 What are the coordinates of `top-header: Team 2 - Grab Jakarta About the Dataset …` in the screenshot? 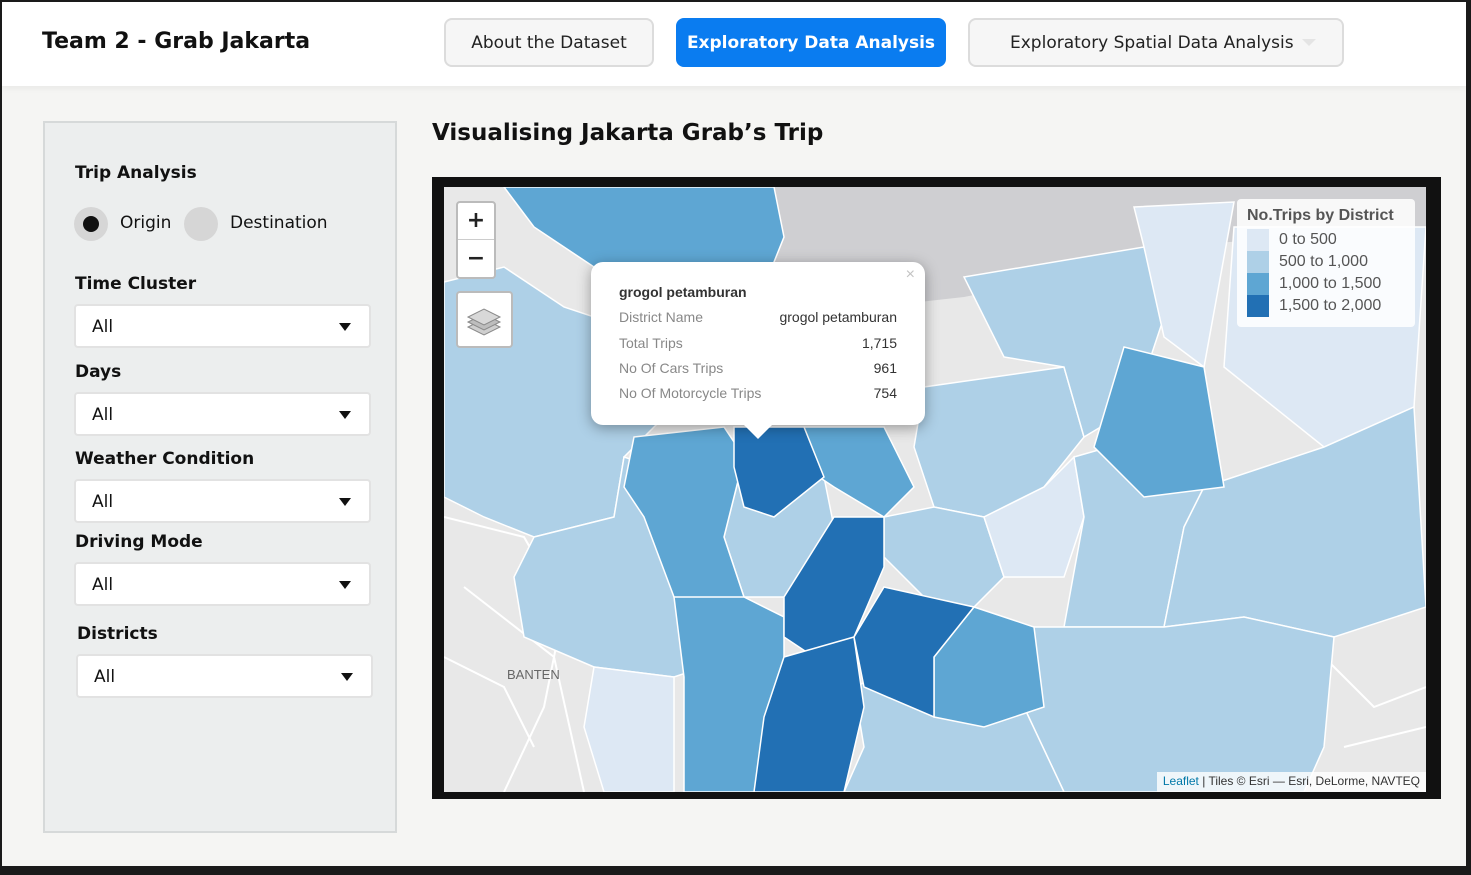 It's located at (734, 44).